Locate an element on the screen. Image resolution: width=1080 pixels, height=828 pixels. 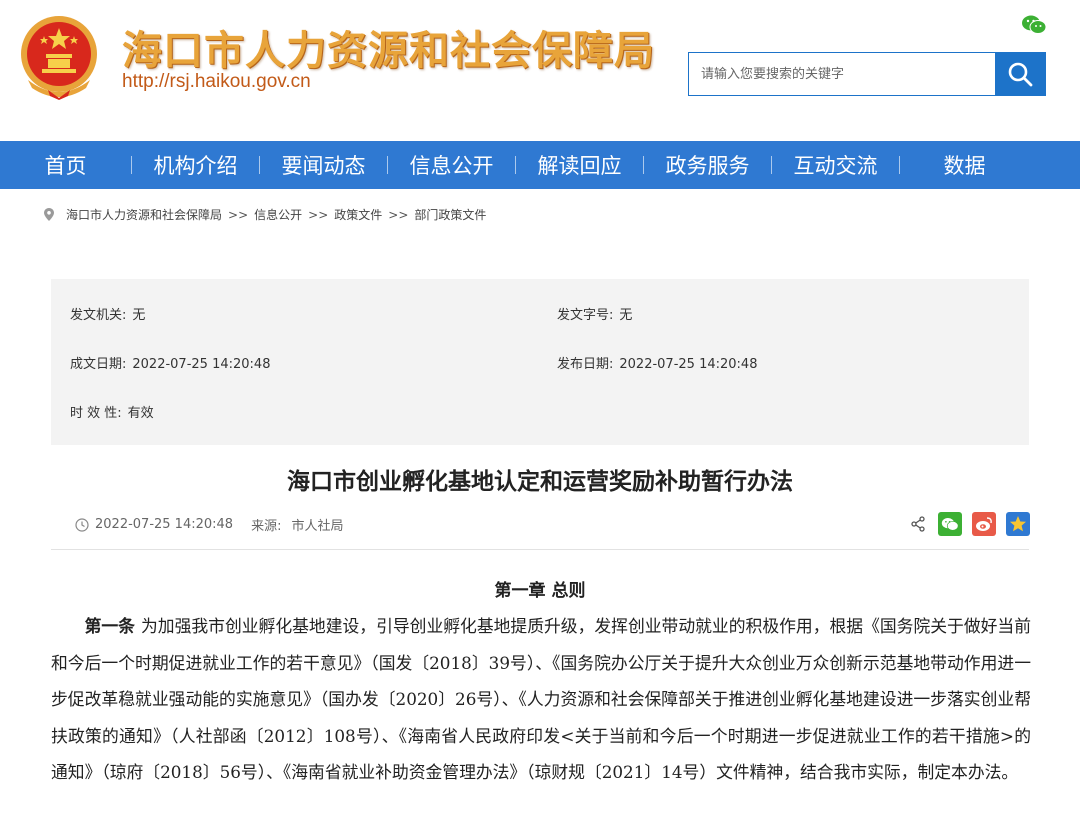
meta-publish-date: 发布日期: 2022-07-25 14:20:48 is located at coordinates (657, 362).